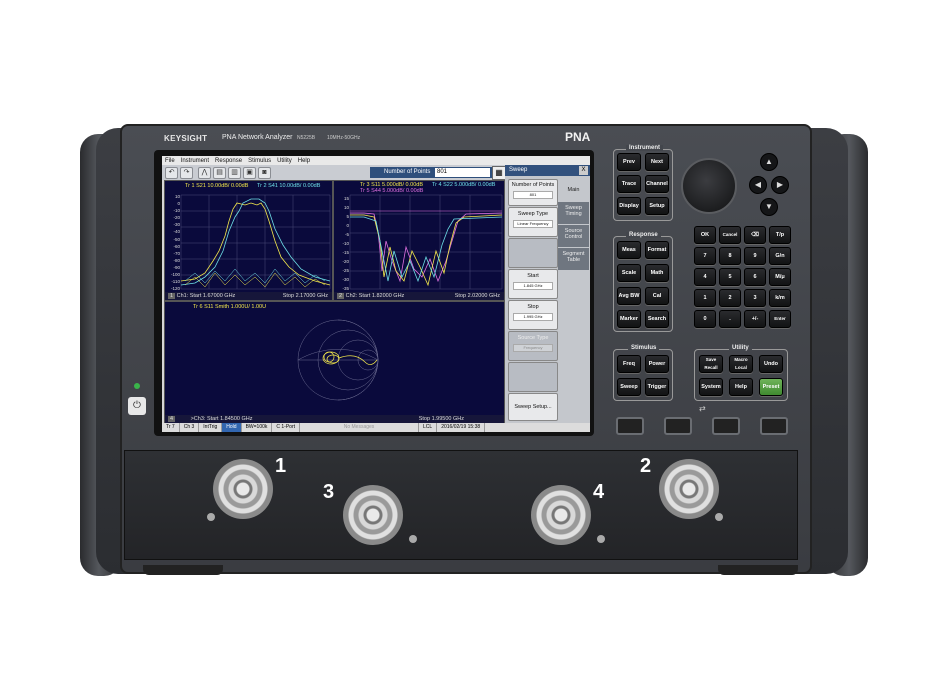 This screenshot has height=677, width=950. What do you see at coordinates (629, 364) in the screenshot?
I see `freq-key: Freq` at bounding box center [629, 364].